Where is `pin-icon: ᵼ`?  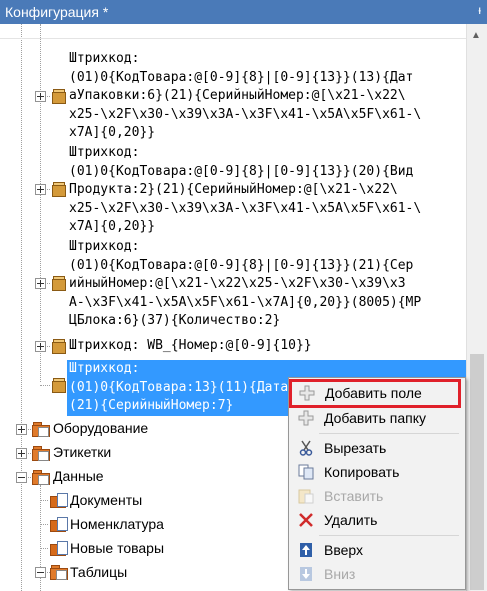 pin-icon: ᵼ is located at coordinates (479, 10).